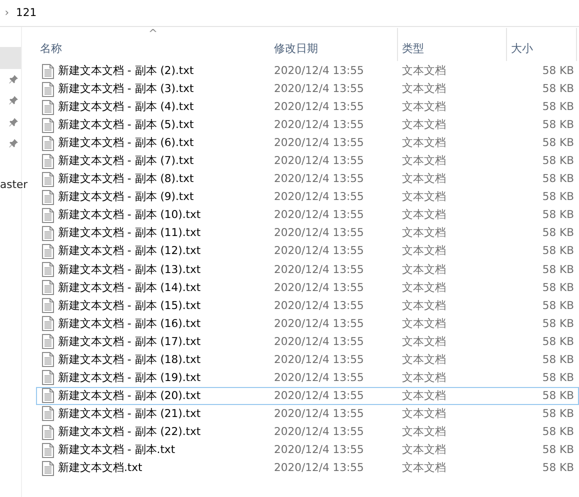  I want to click on file-row: 新建文本文档 - 副本.txt 2020/12/4 13:55 文本文档 58 KB, so click(307, 450).